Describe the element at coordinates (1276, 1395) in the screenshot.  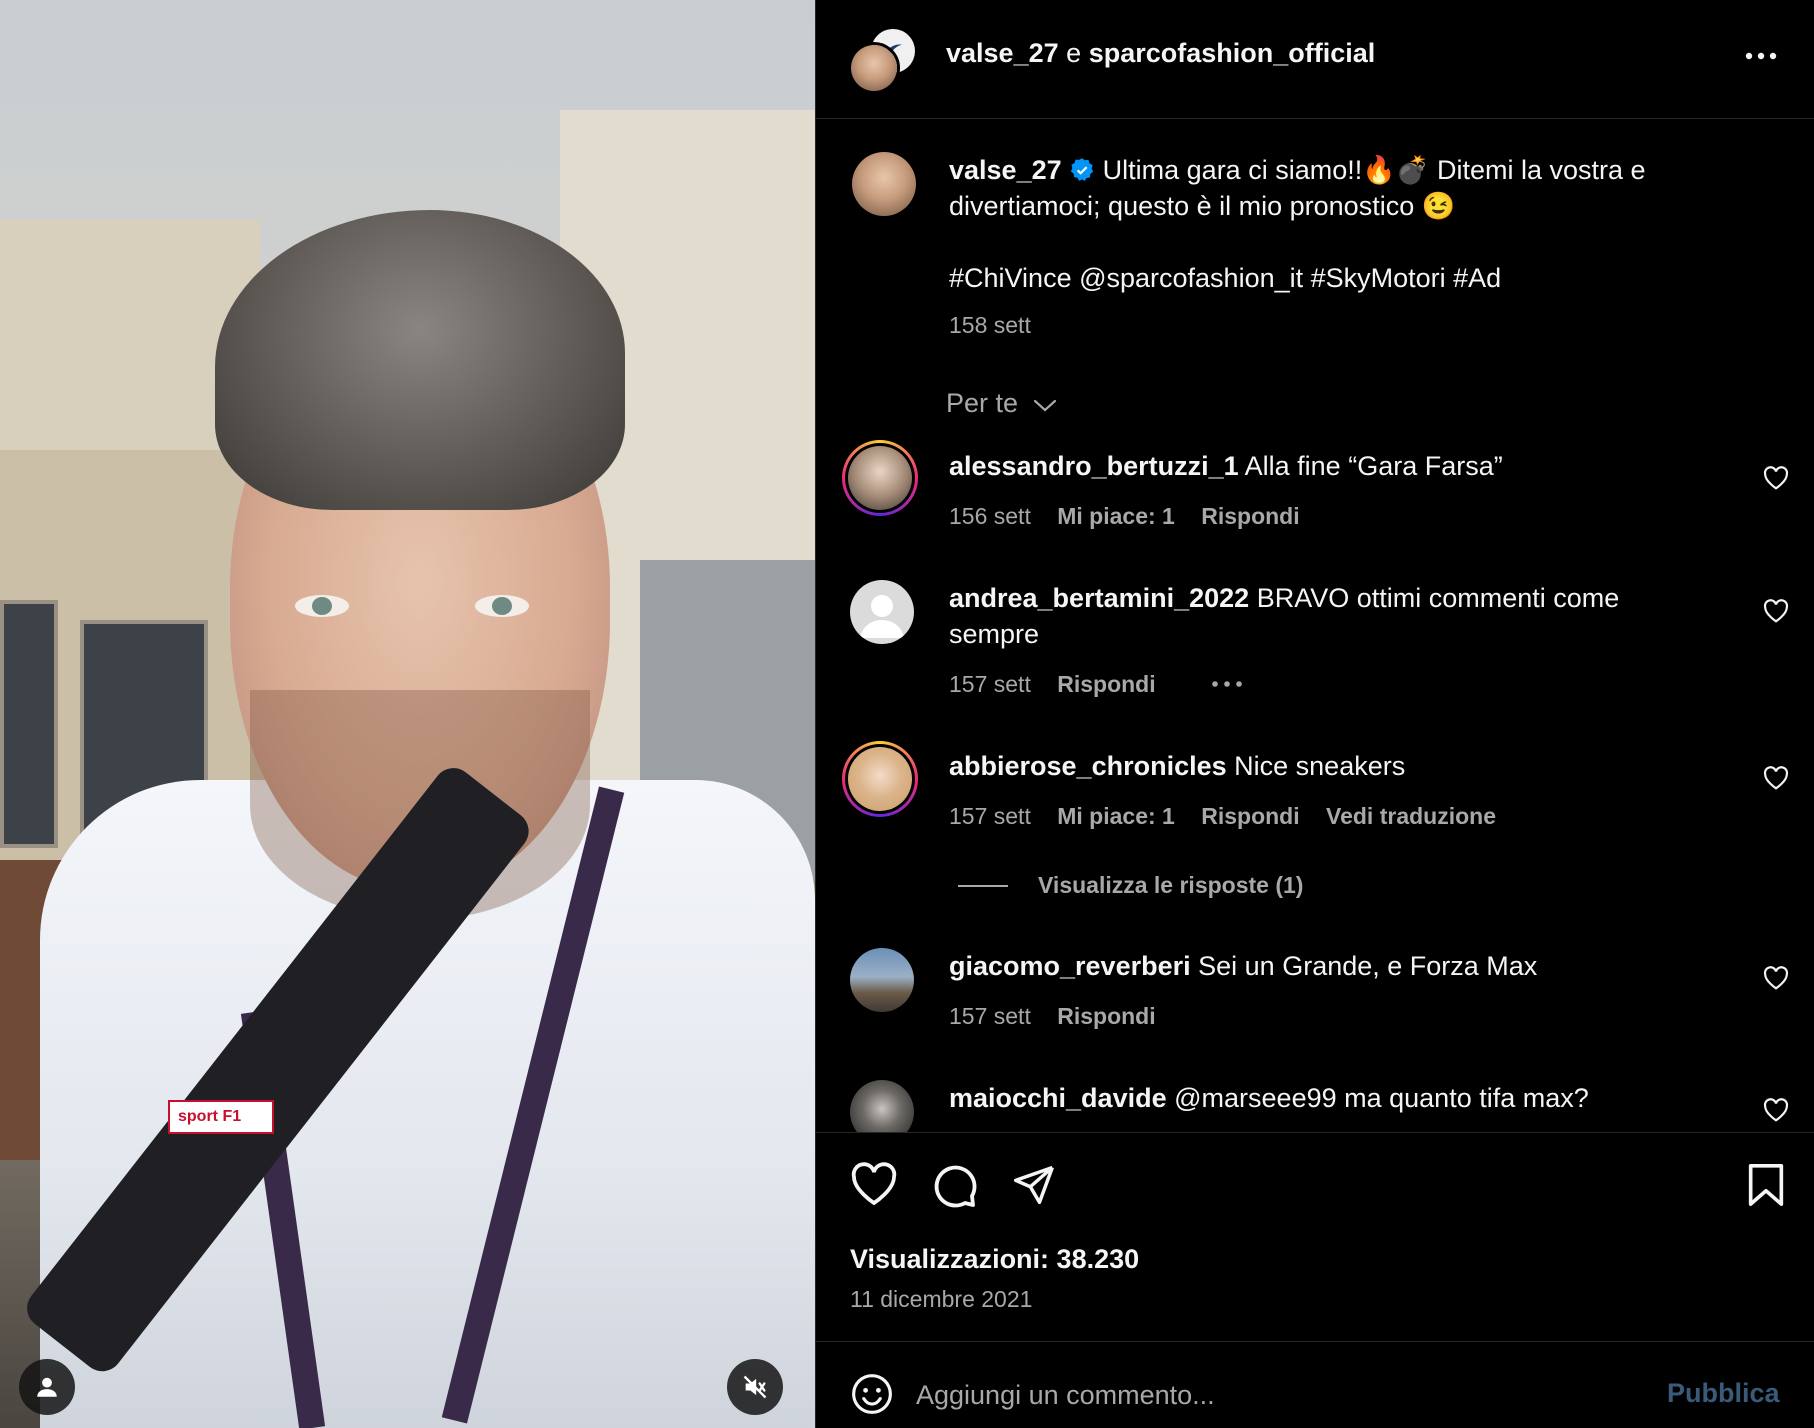
I see `add-comment-input` at that location.